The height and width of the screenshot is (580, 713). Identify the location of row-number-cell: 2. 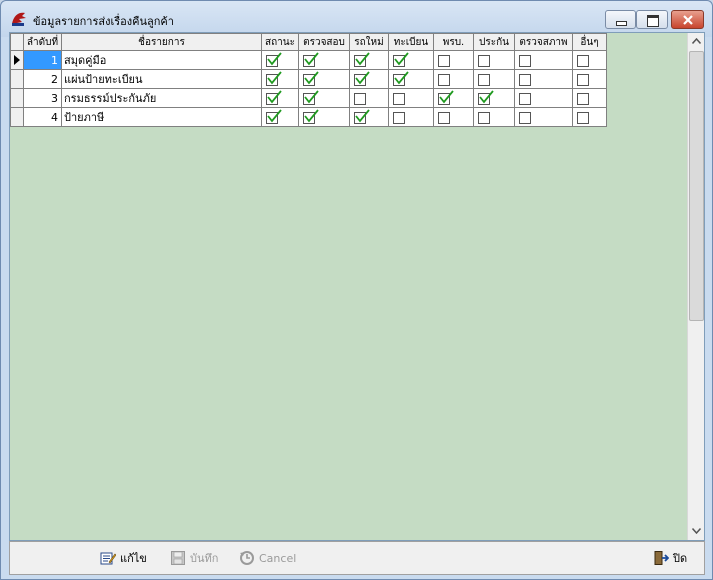
(42, 79).